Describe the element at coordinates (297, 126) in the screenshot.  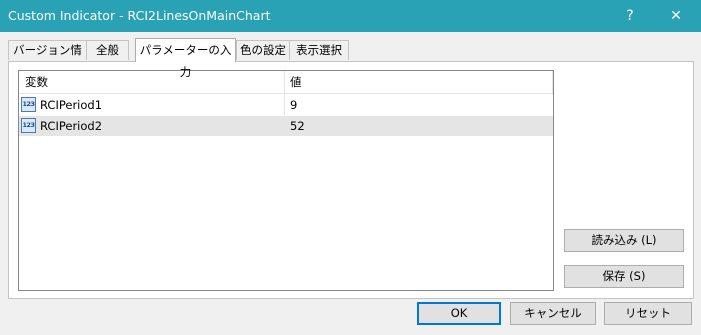
I see `parameter-value: 52` at that location.